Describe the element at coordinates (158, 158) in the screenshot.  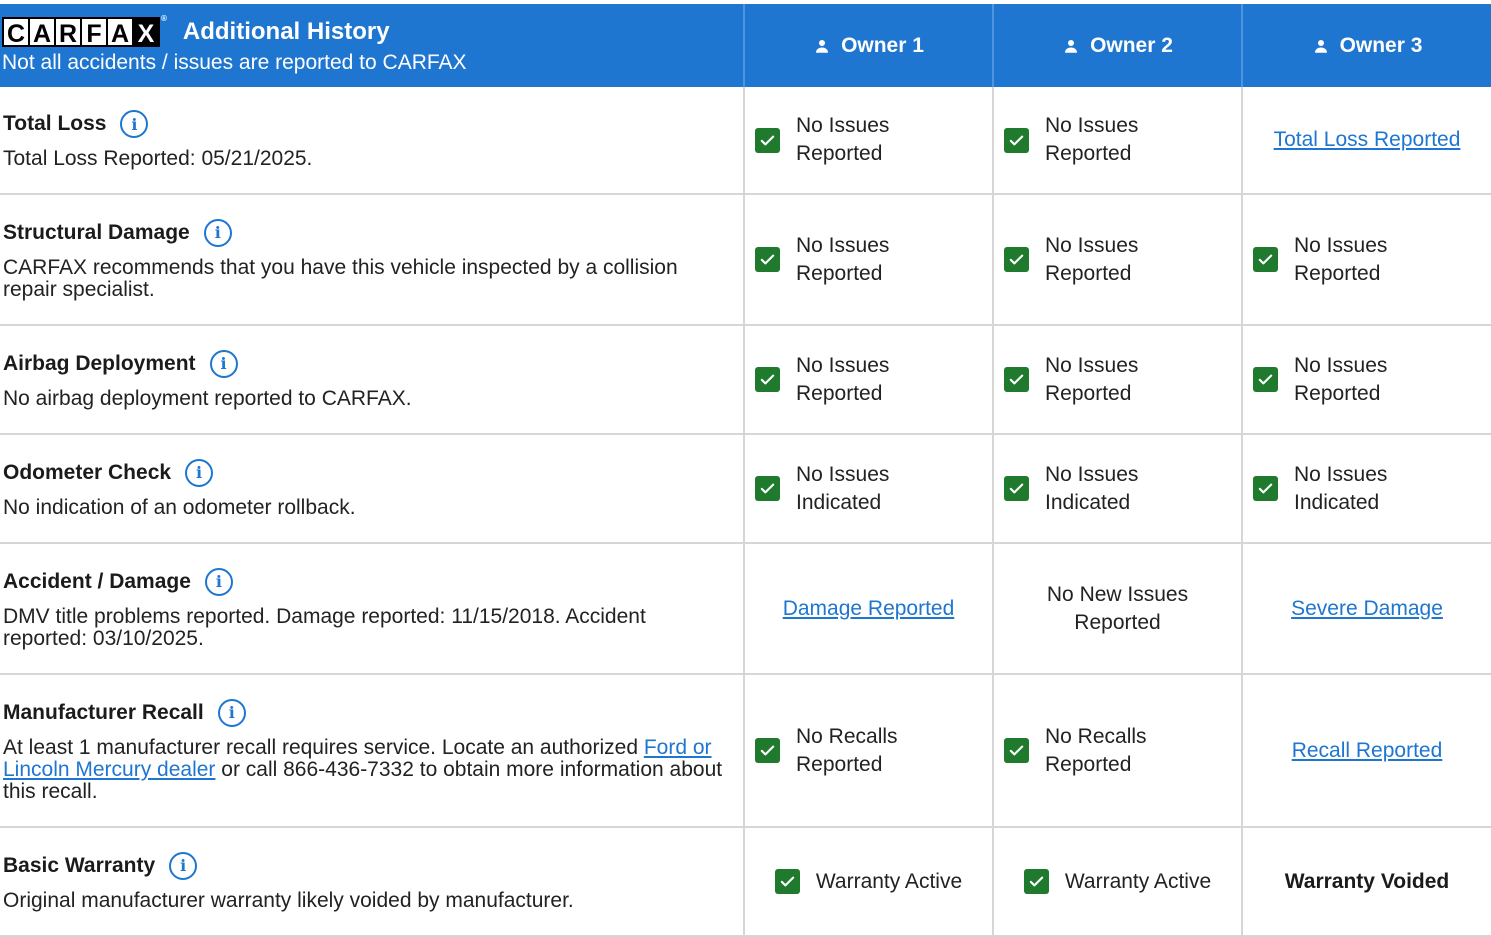
I see `row-description: Total Loss Reported: 05/21/2025.` at that location.